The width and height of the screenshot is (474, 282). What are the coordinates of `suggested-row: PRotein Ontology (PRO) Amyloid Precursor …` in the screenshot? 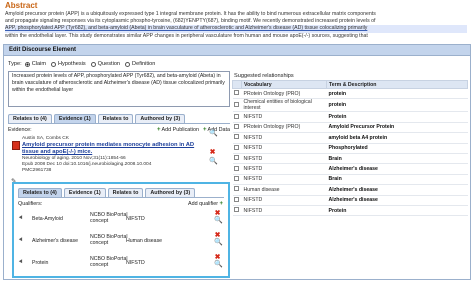 It's located at (350, 128).